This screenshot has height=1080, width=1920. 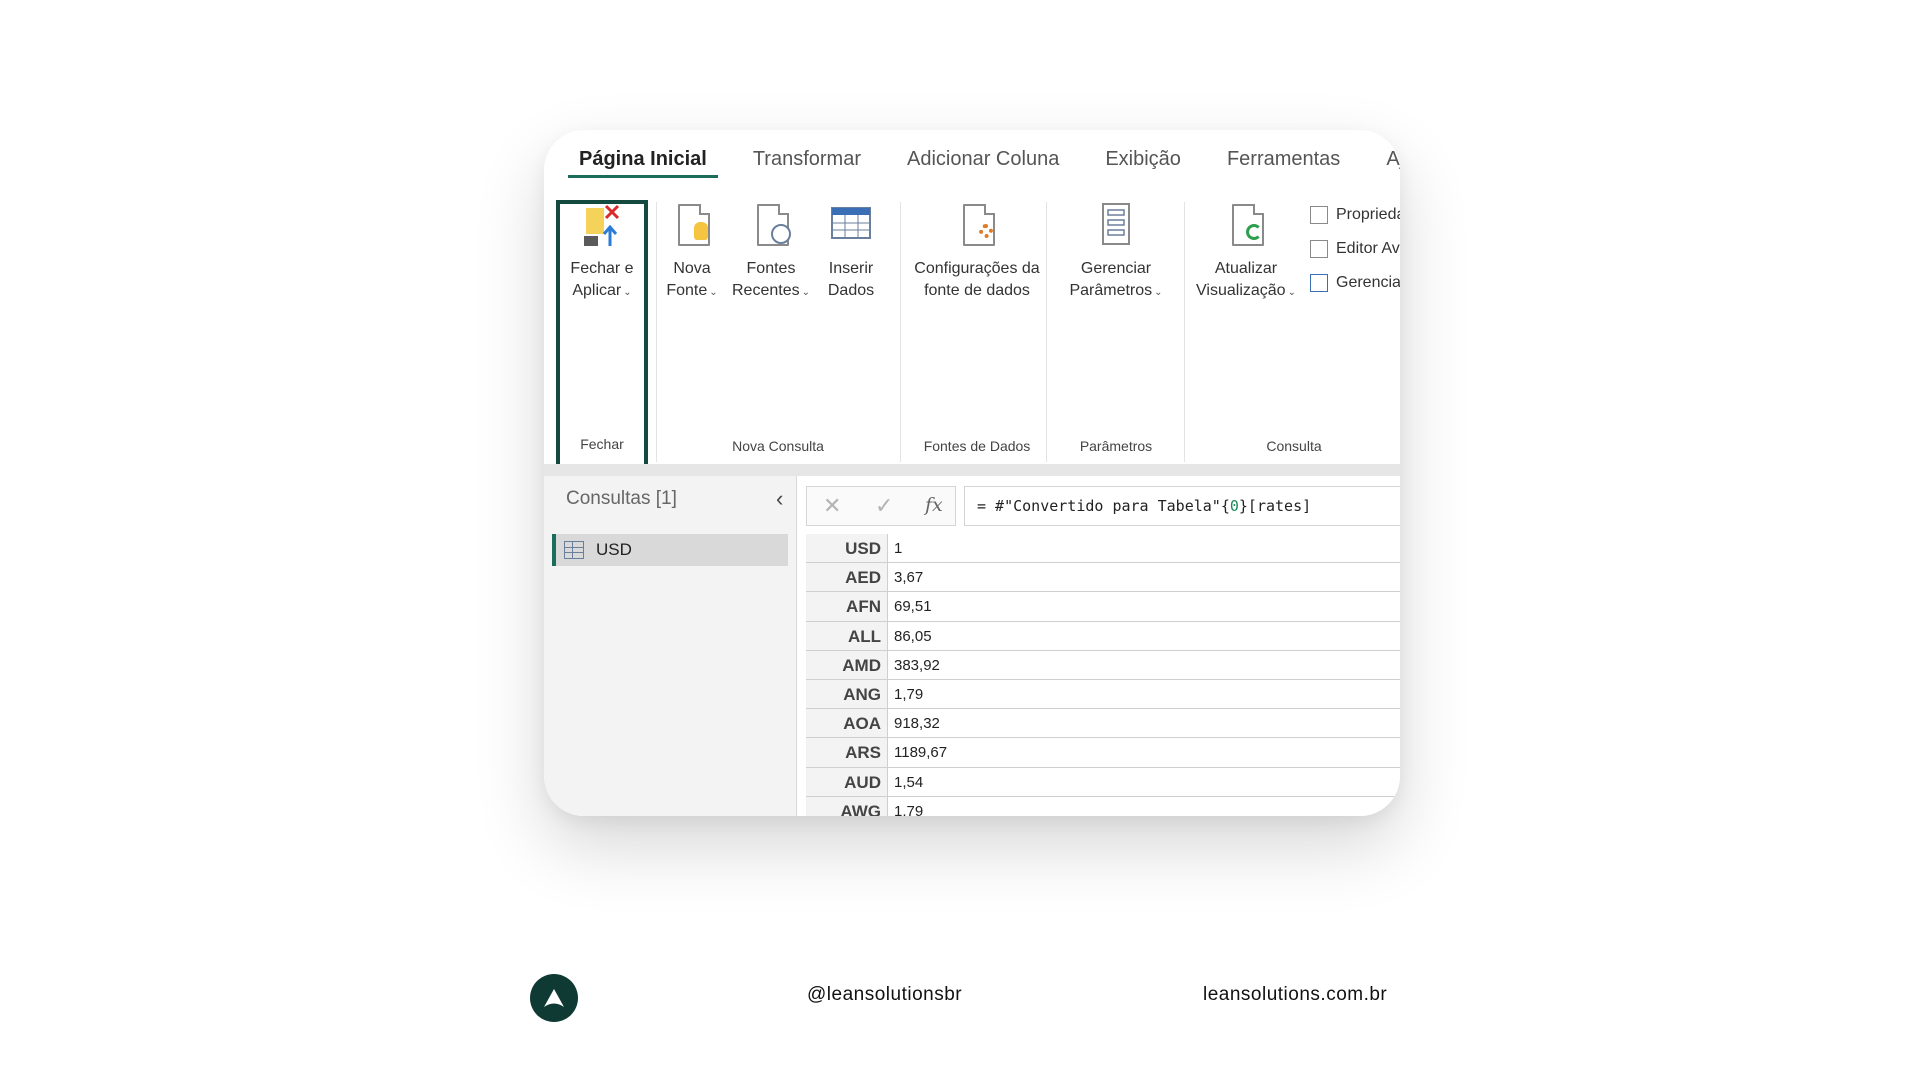 I want to click on row-value: 918,32, so click(x=1144, y=723).